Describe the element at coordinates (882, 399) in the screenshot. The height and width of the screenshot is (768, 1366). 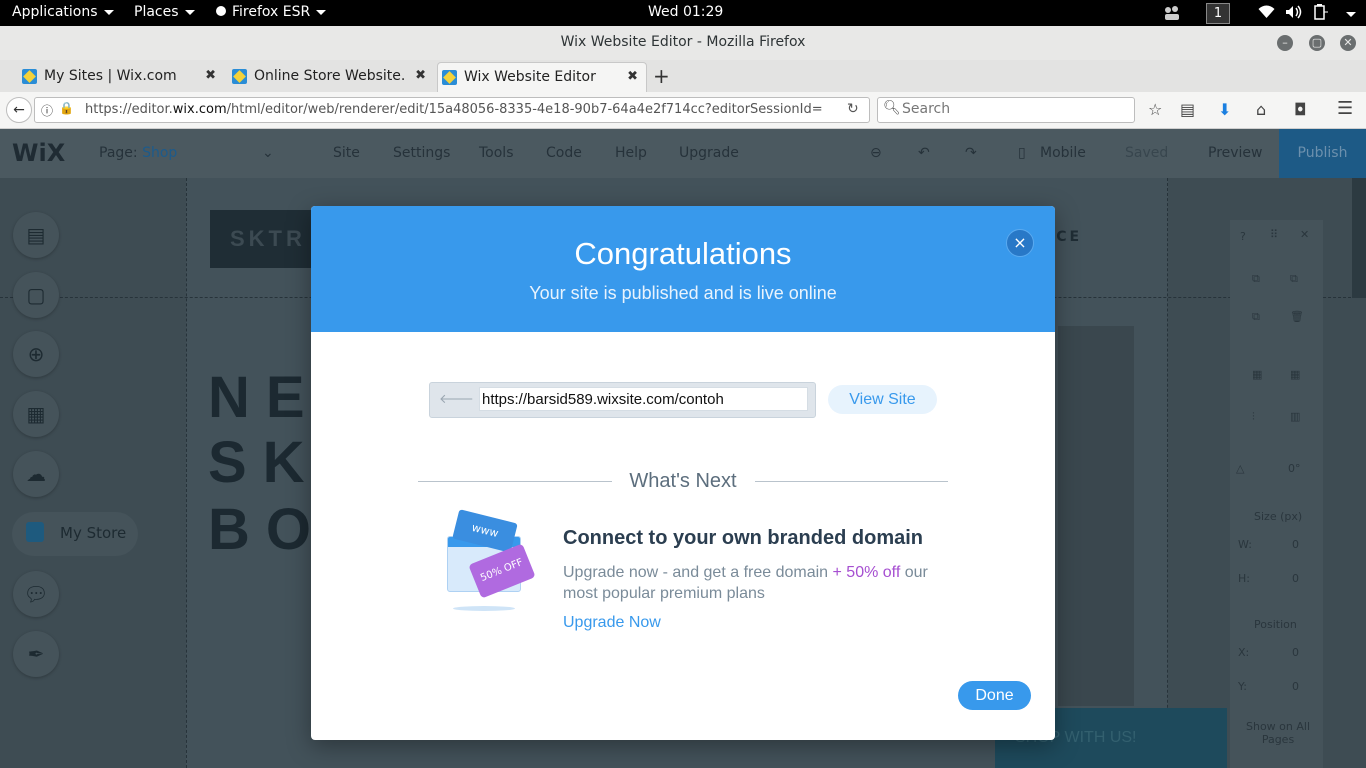
I see `view-site-button: View Site` at that location.